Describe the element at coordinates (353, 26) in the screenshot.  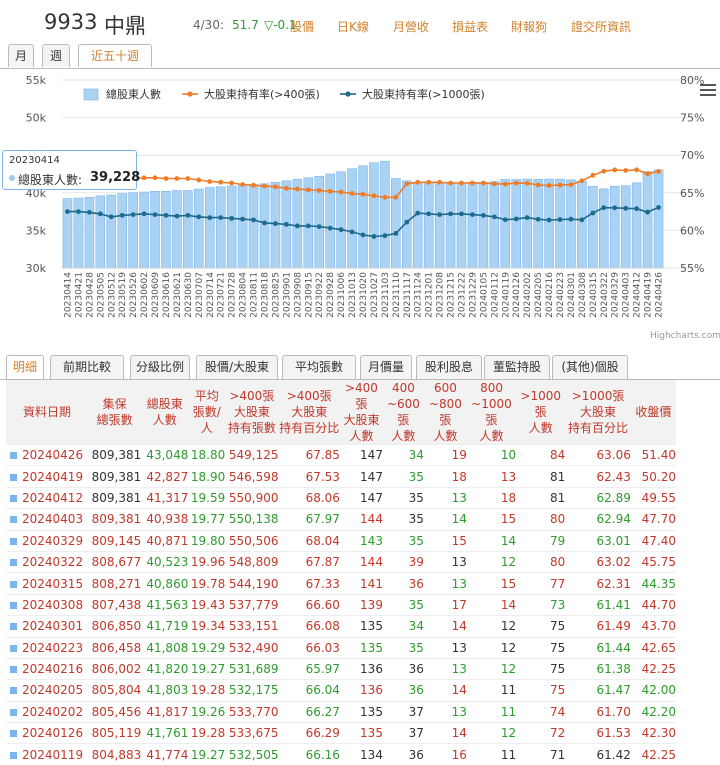
I see `nav-daily-kline: 日K線` at that location.